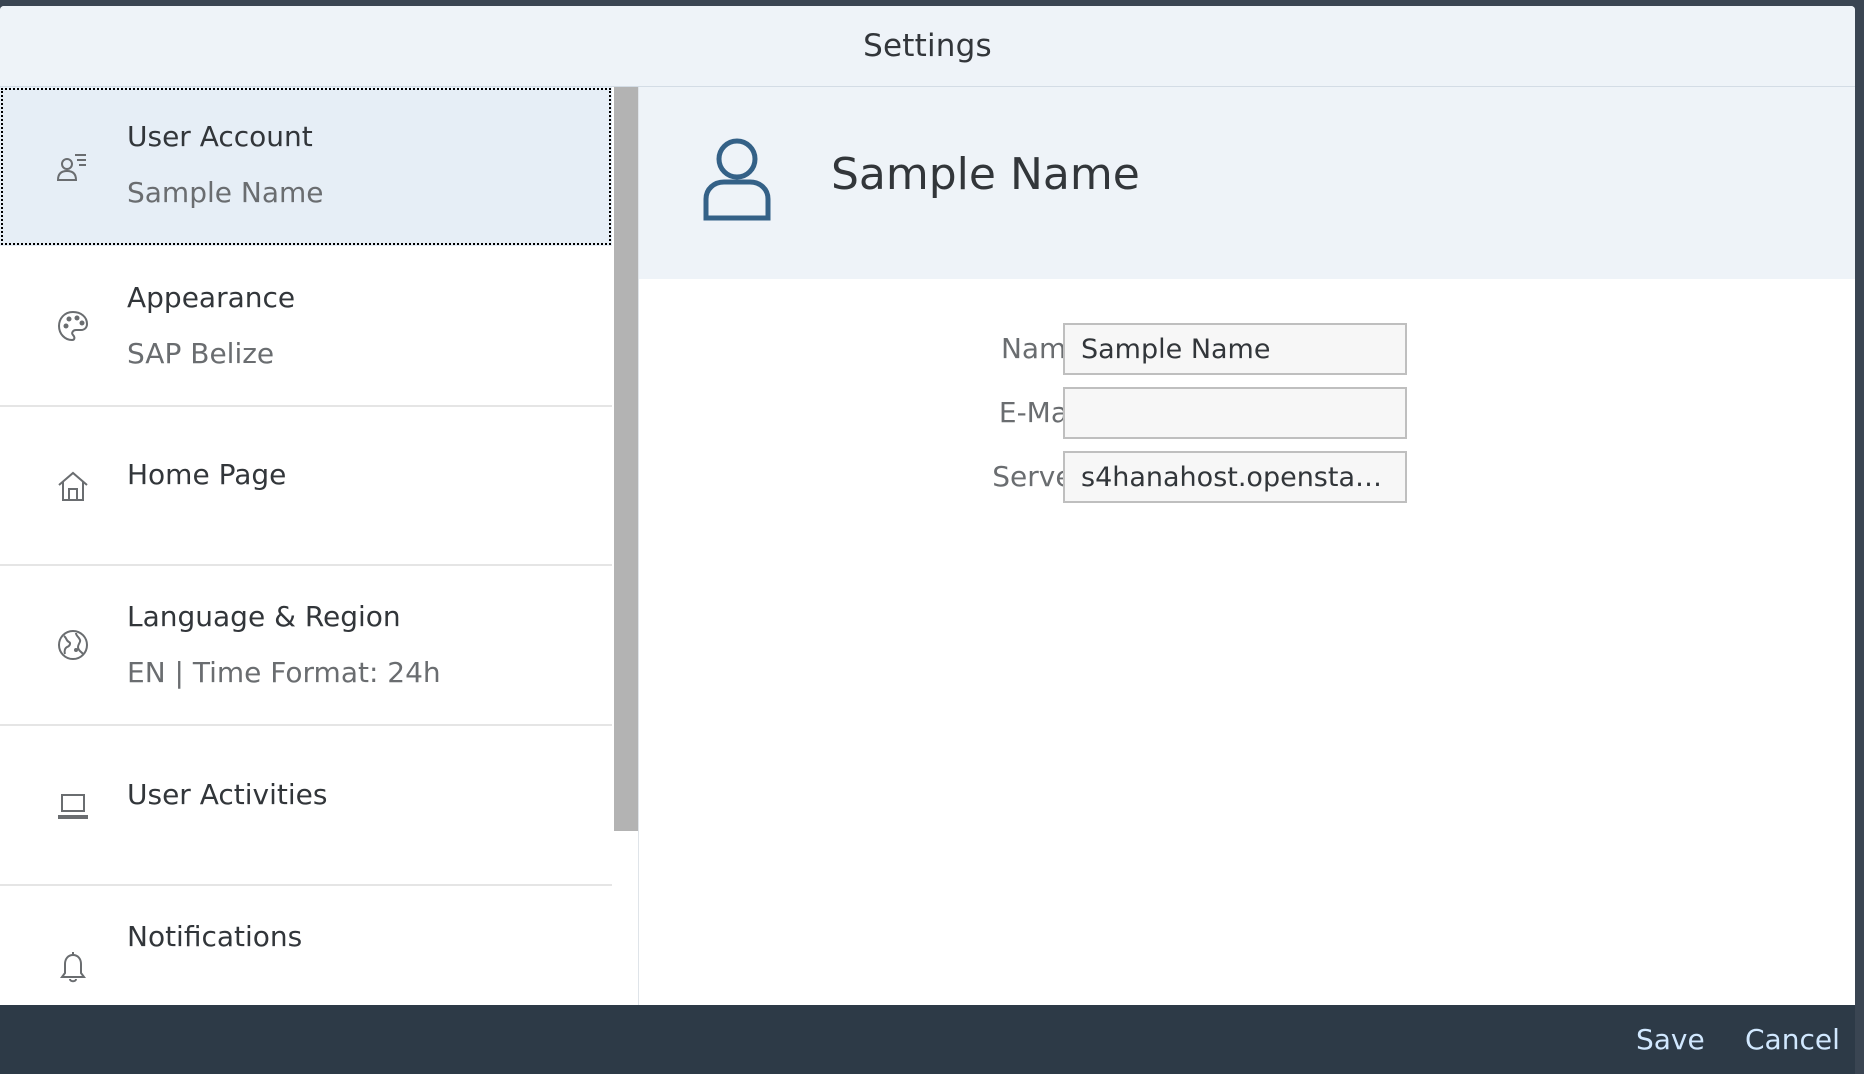 Image resolution: width=1864 pixels, height=1074 pixels. Describe the element at coordinates (73, 966) in the screenshot. I see `bell-icon` at that location.